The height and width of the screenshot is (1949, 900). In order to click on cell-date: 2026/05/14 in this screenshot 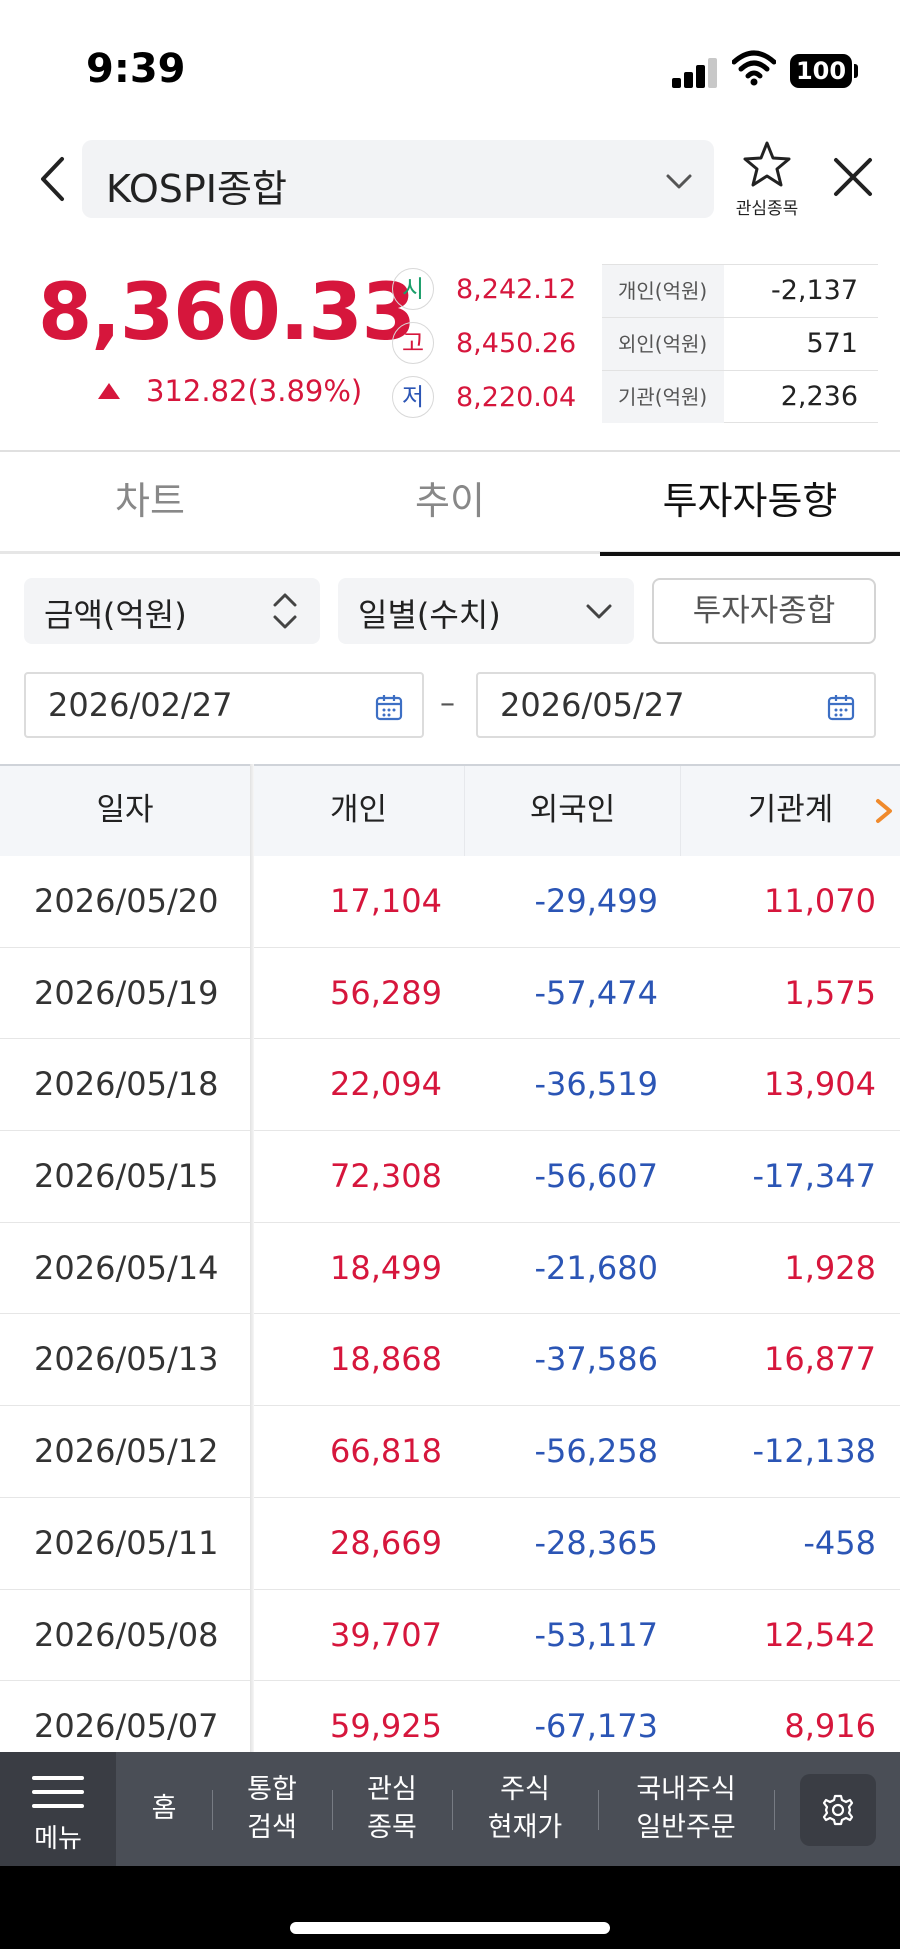, I will do `click(126, 1267)`.